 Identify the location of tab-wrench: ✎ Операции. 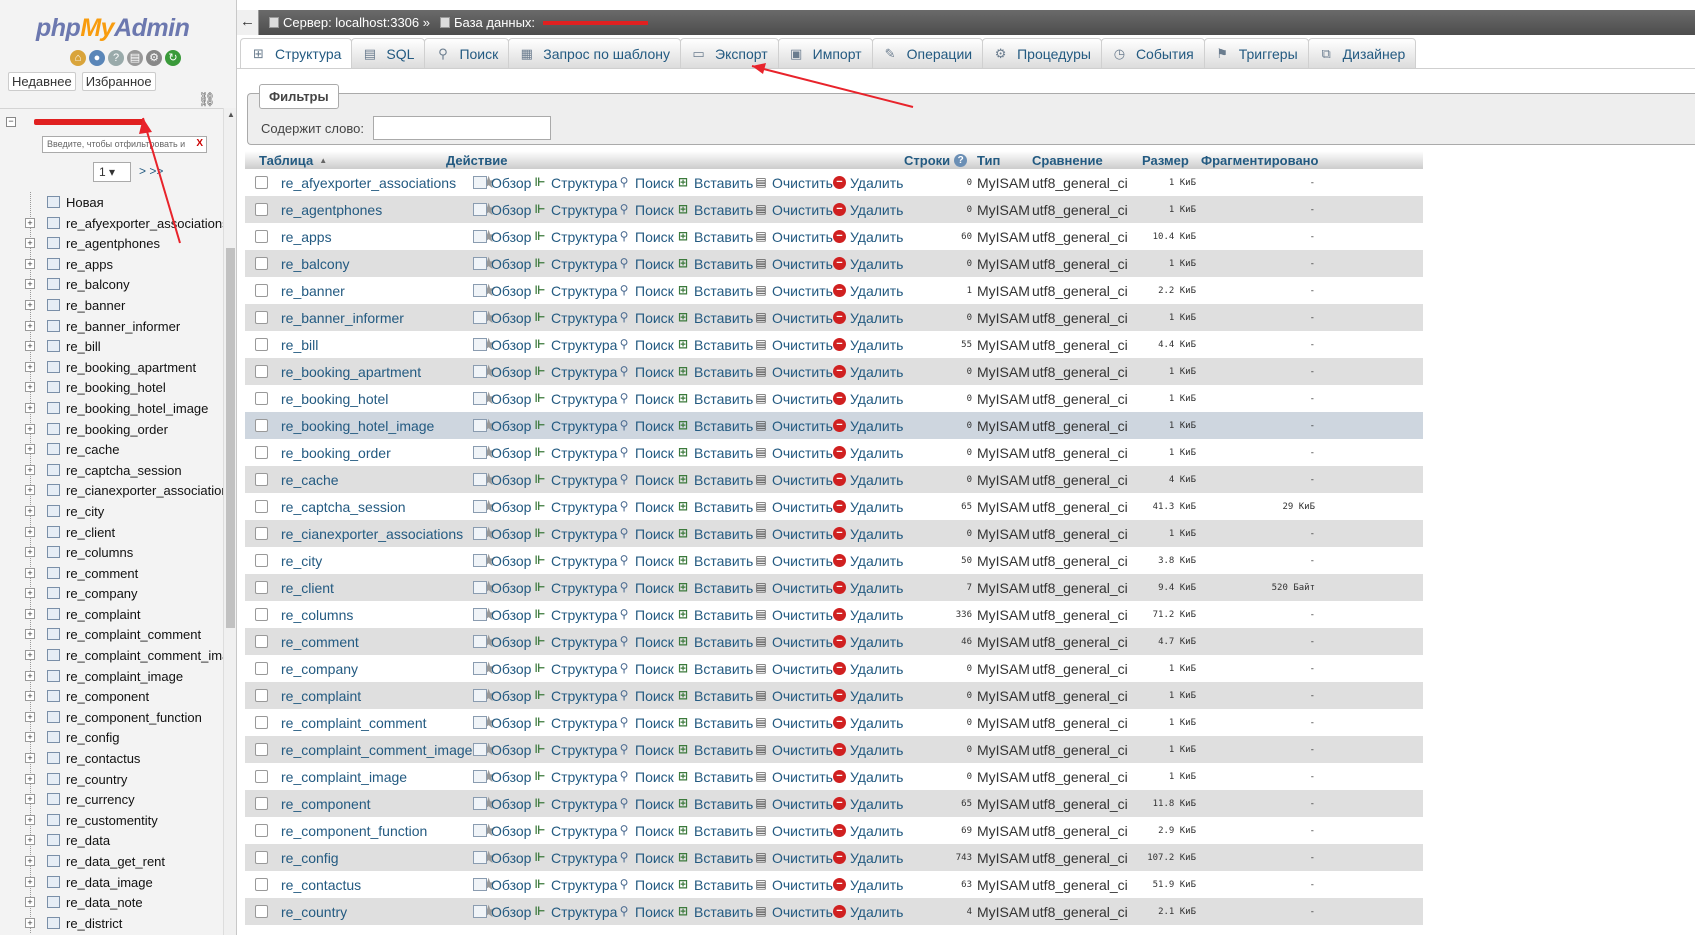
(927, 53).